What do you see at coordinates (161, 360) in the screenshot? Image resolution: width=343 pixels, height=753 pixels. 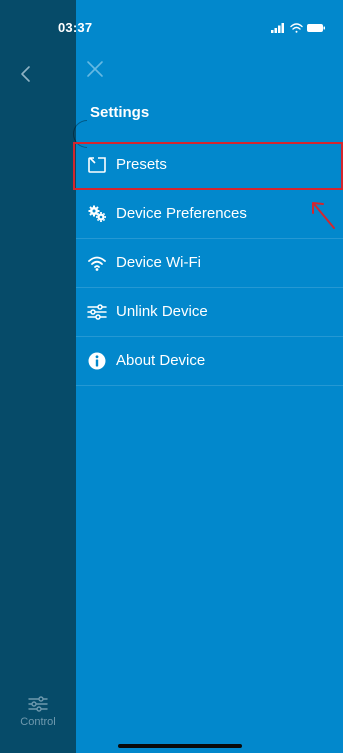 I see `menu-item-label: About Device` at bounding box center [161, 360].